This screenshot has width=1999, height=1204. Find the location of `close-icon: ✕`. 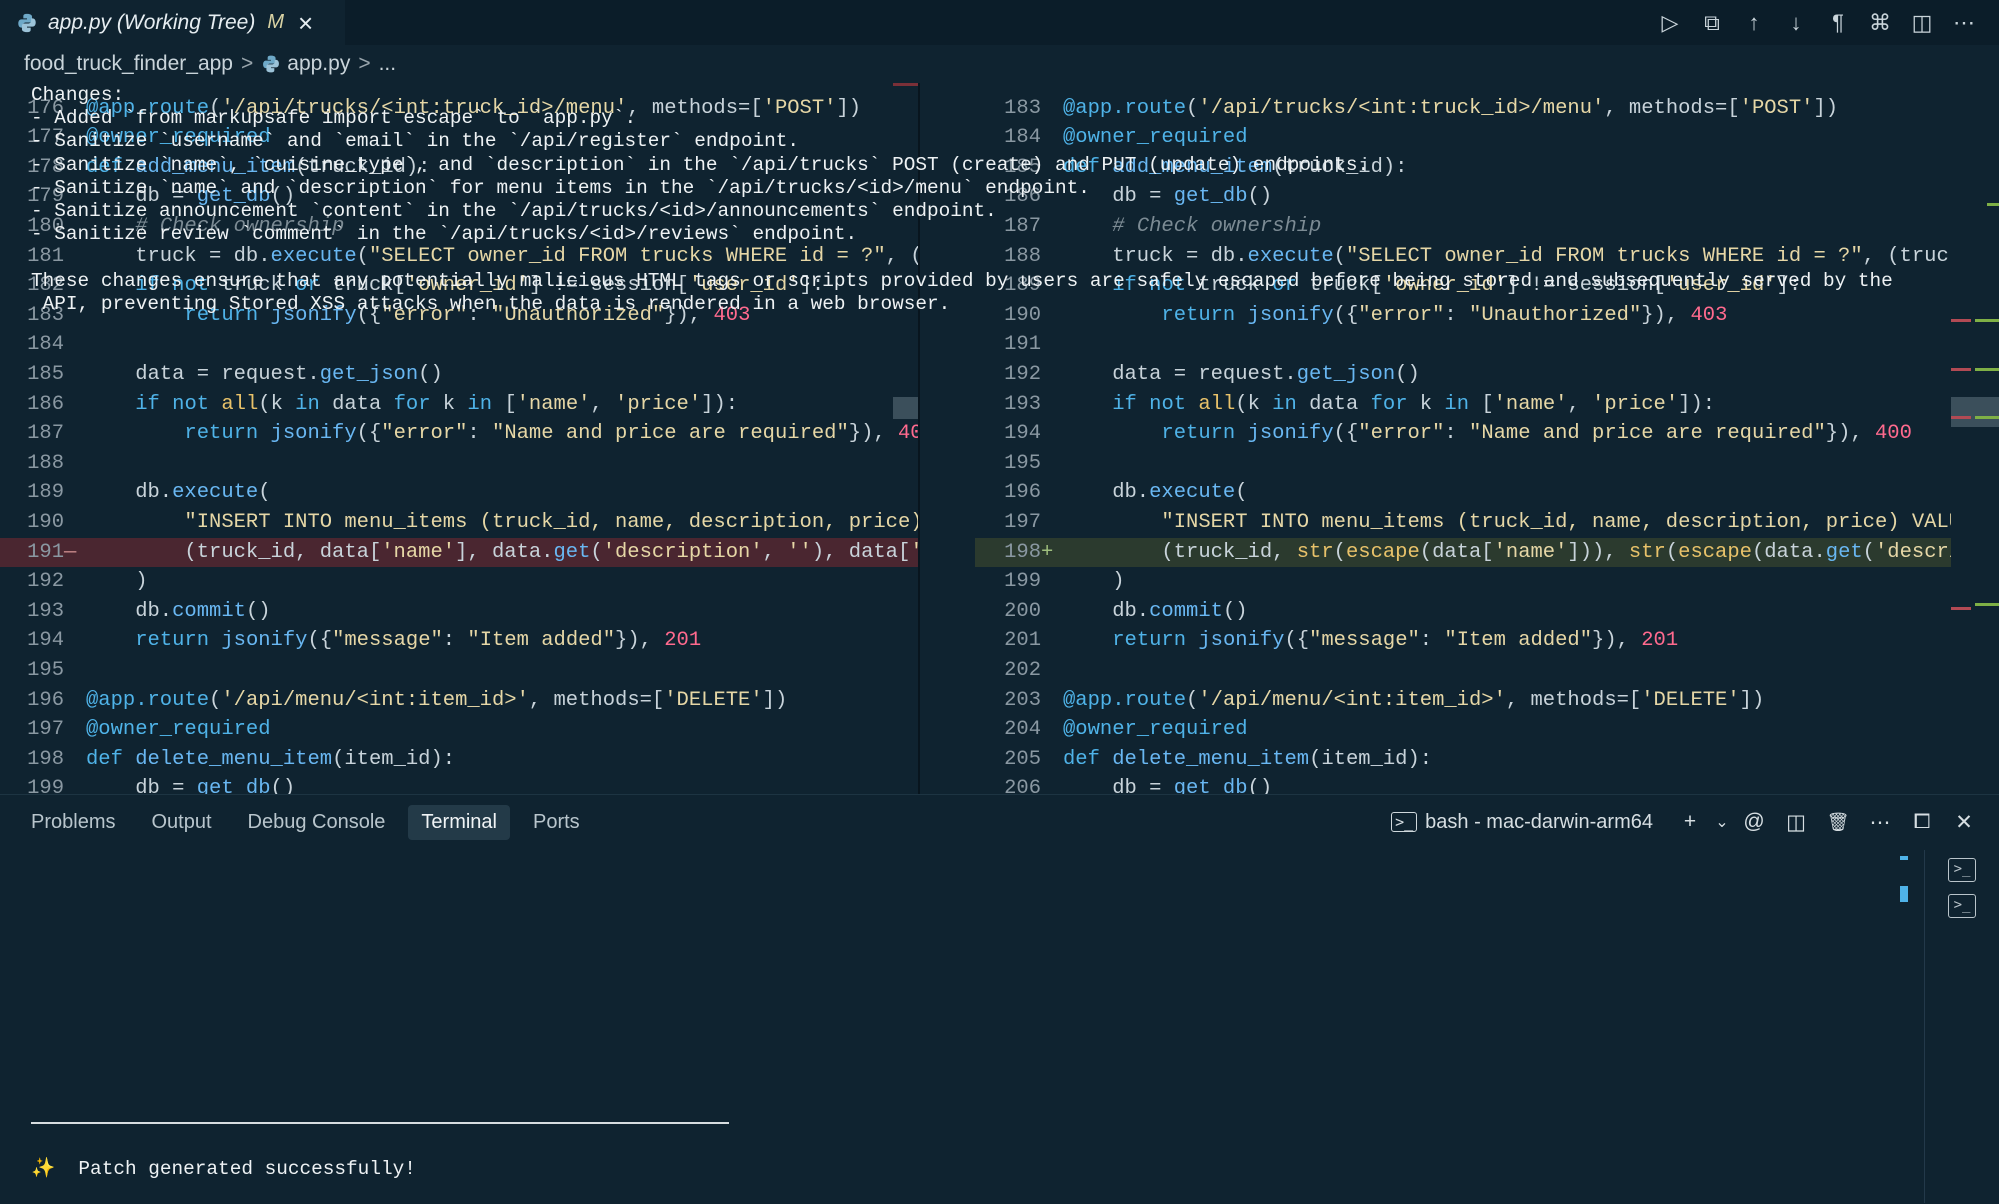

close-icon: ✕ is located at coordinates (1964, 822).